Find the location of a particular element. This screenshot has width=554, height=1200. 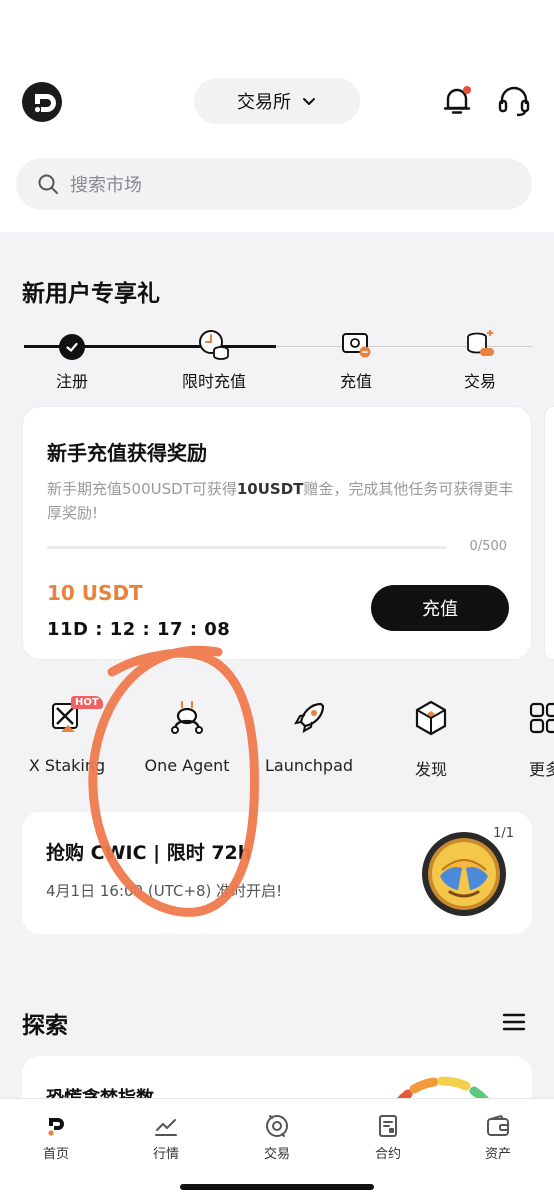

quick-label: 更多 is located at coordinates (541, 769).